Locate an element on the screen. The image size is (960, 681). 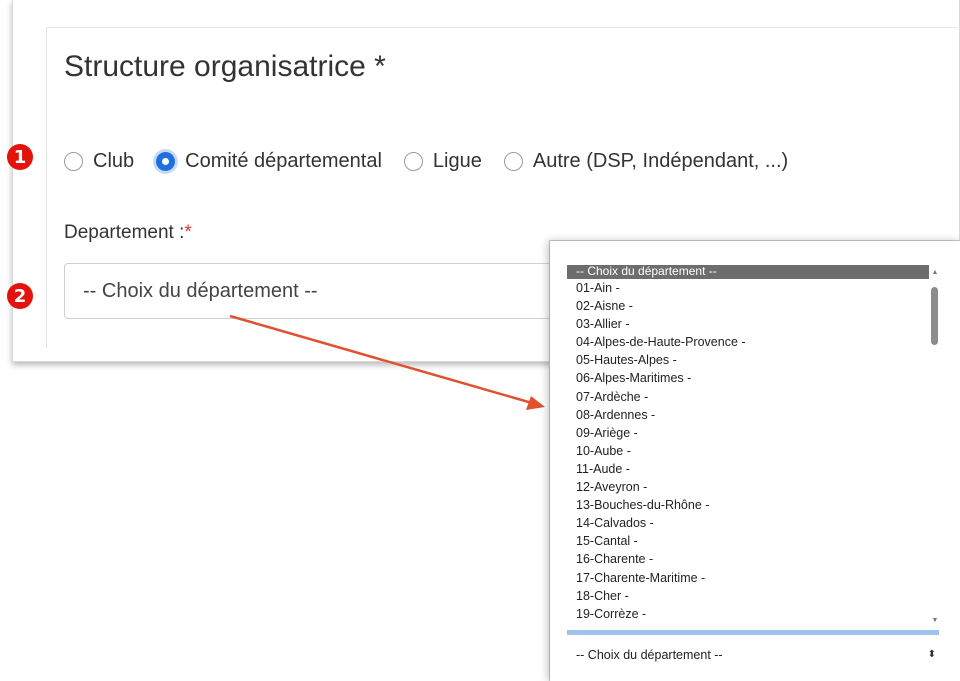
dropdown-option: 17-Charente-Maritime - is located at coordinates (748, 578).